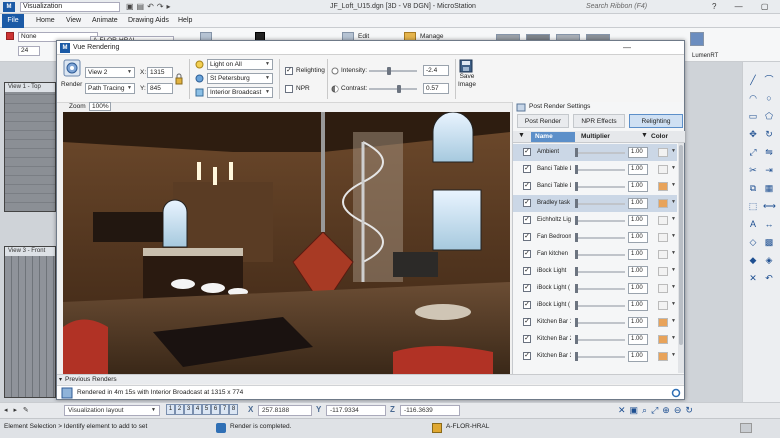 The height and width of the screenshot is (438, 780). I want to click on solid-icon: ◆, so click(753, 260).